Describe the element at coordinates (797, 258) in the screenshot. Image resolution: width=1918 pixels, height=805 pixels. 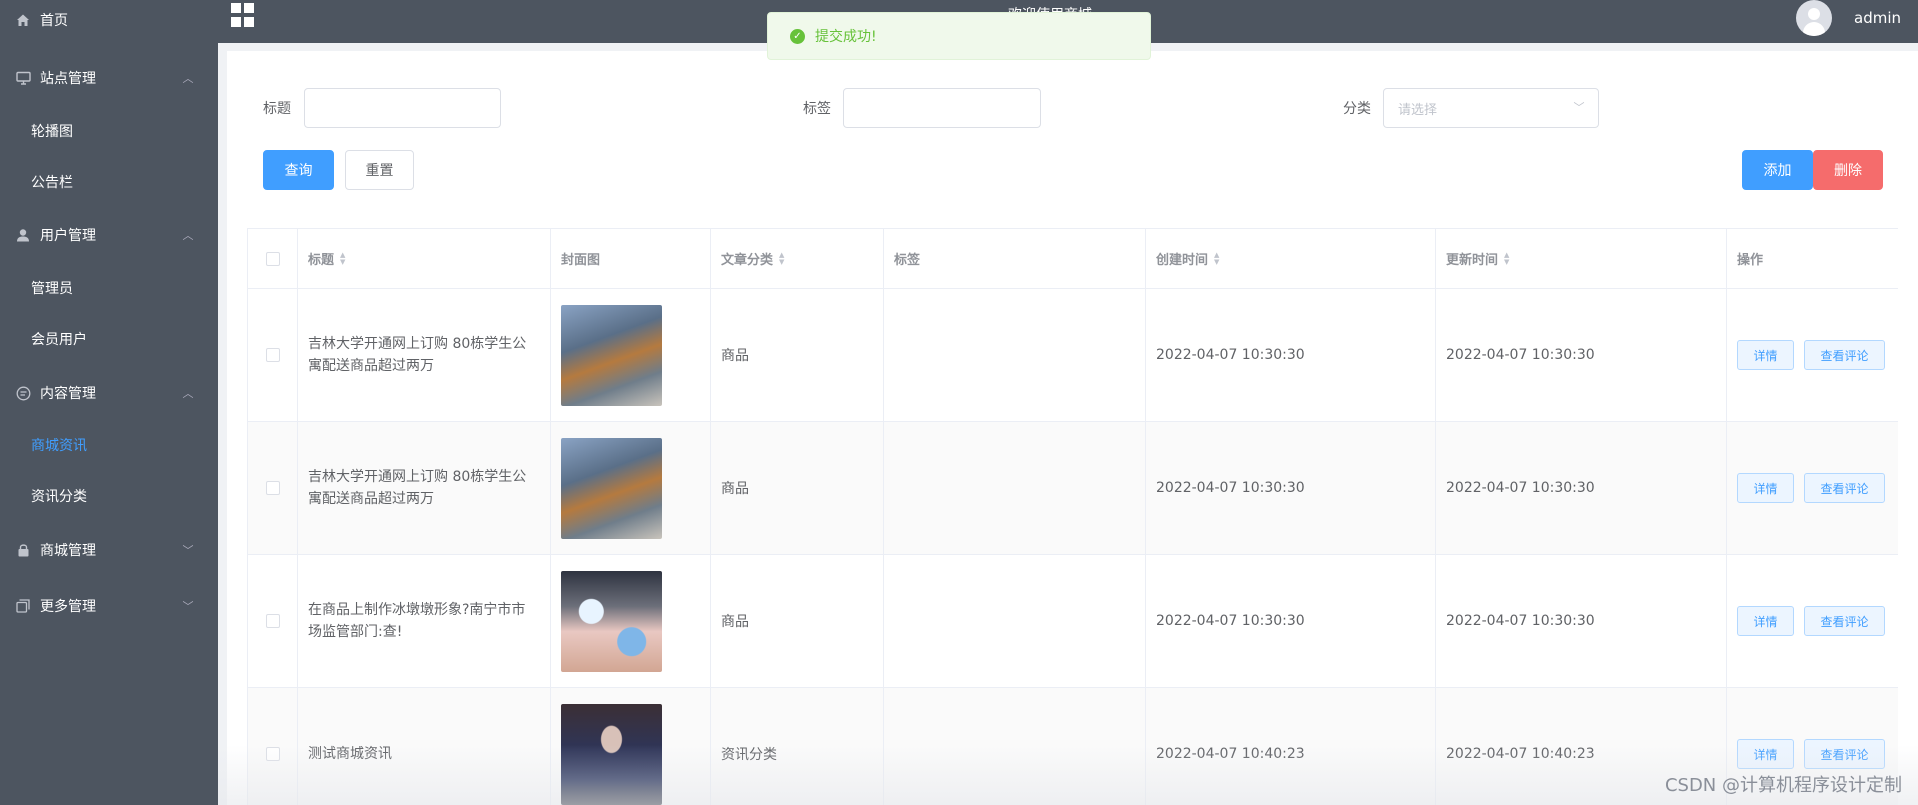
I see `column-category: 文章分类 ▲ ▼` at that location.